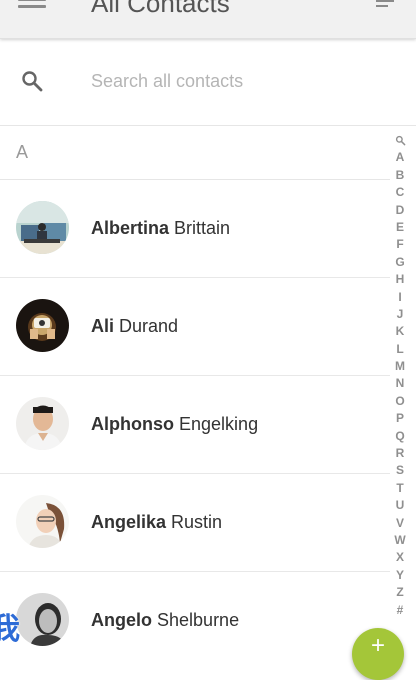  Describe the element at coordinates (175, 424) in the screenshot. I see `contact-name: Alphonso Engelking` at that location.